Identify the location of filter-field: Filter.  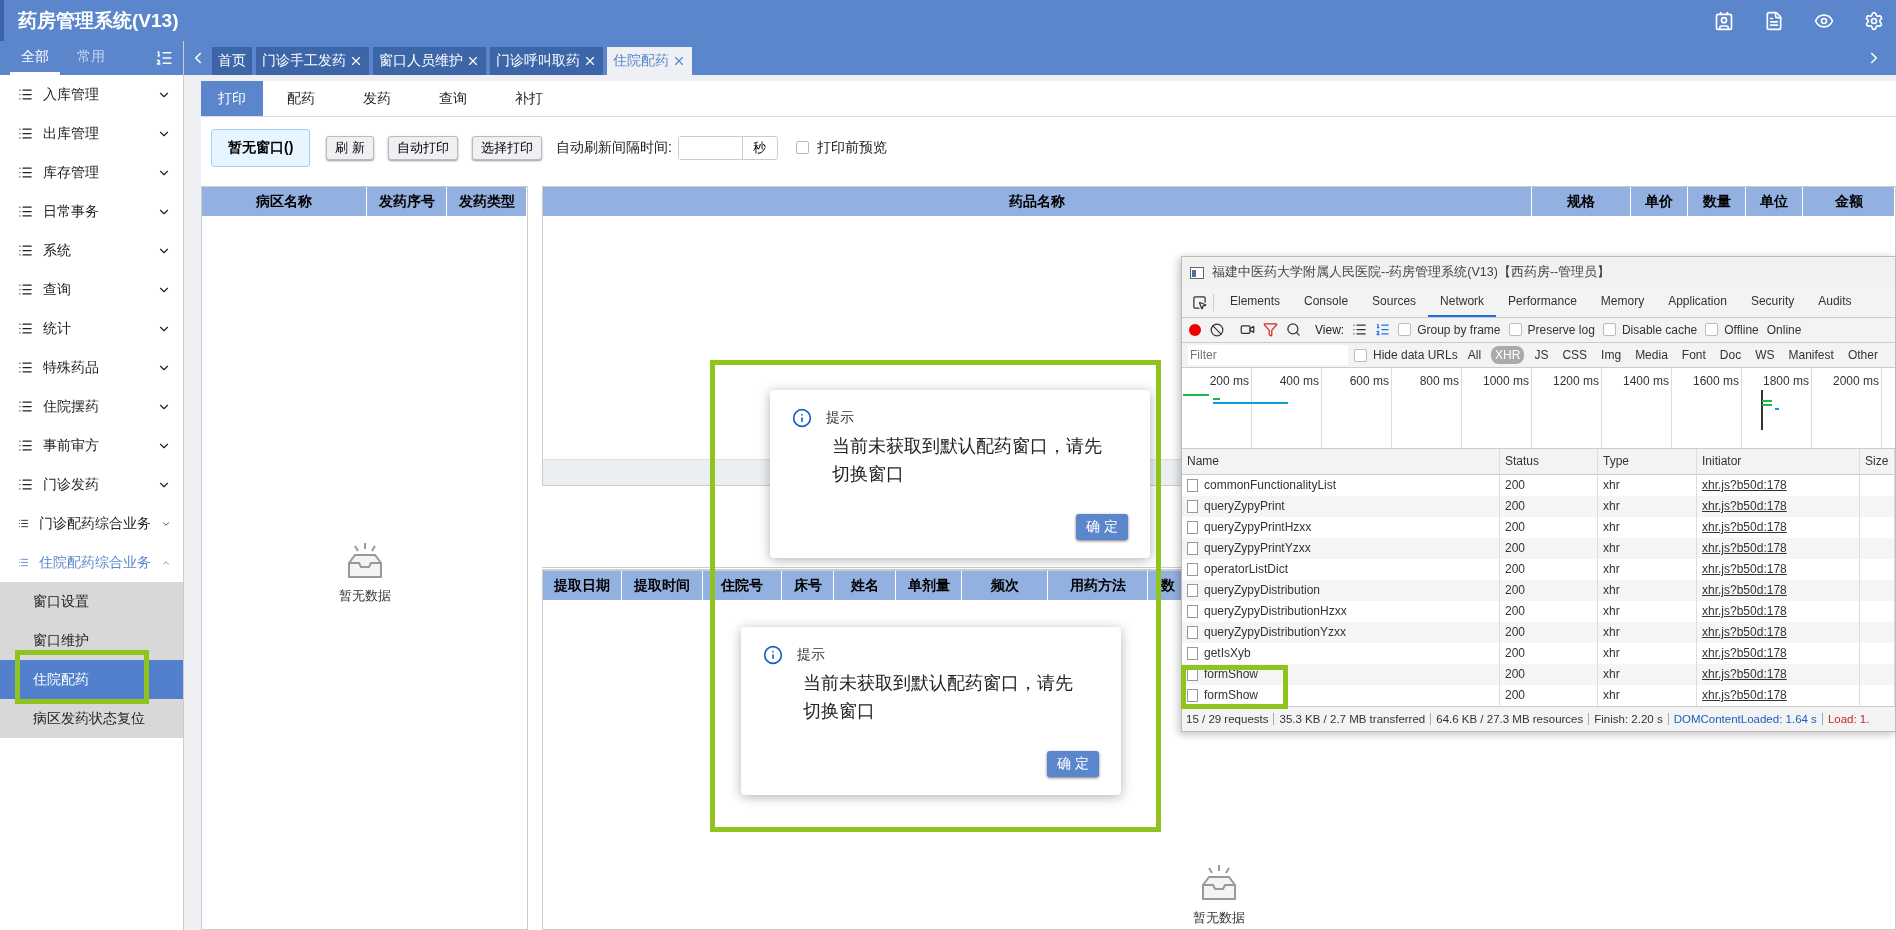
(1268, 355).